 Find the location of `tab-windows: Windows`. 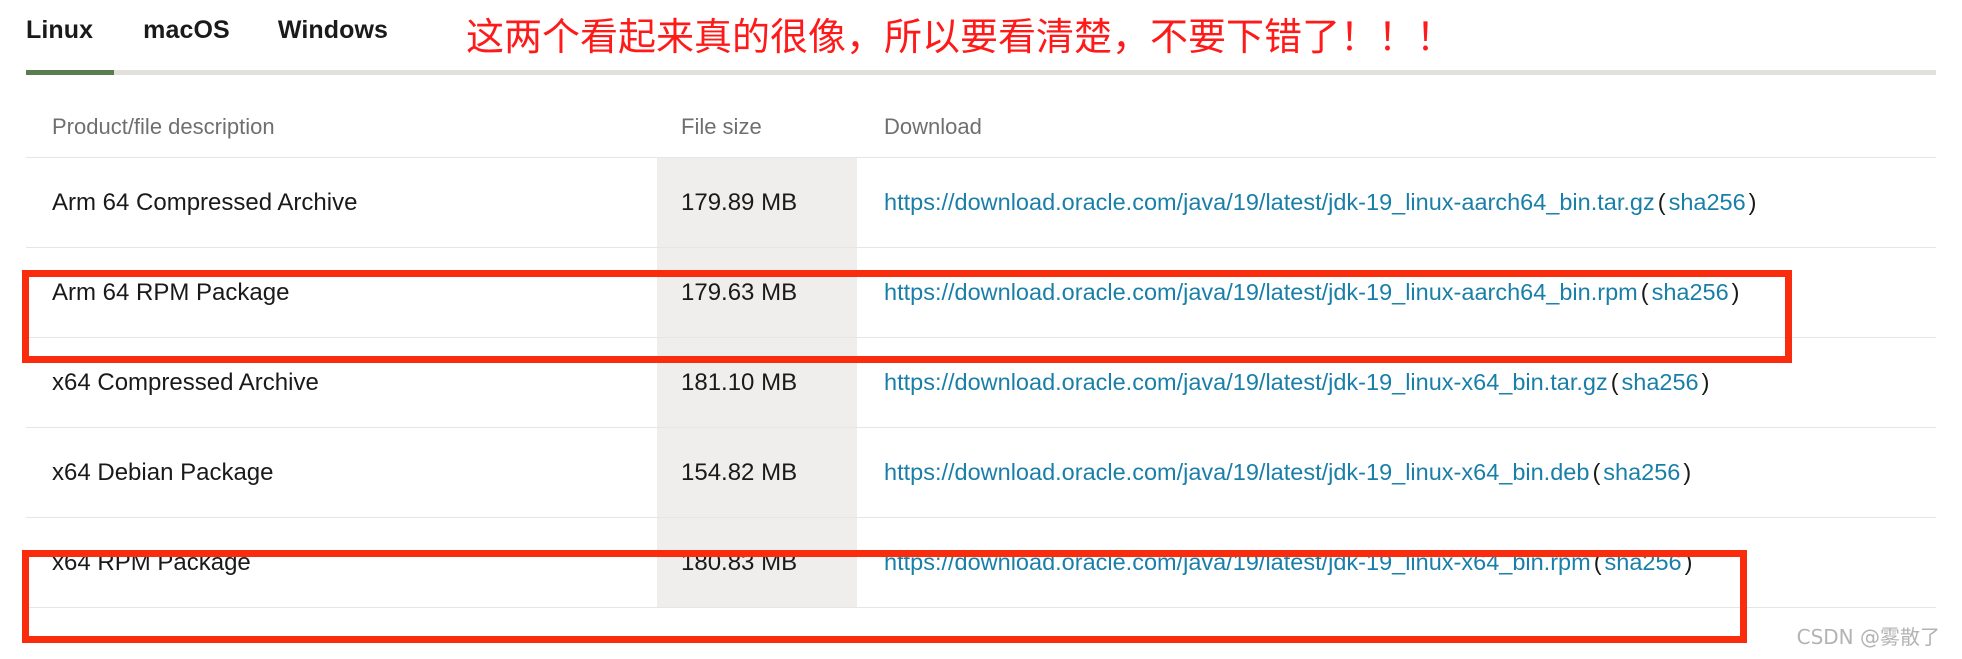

tab-windows: Windows is located at coordinates (333, 30).